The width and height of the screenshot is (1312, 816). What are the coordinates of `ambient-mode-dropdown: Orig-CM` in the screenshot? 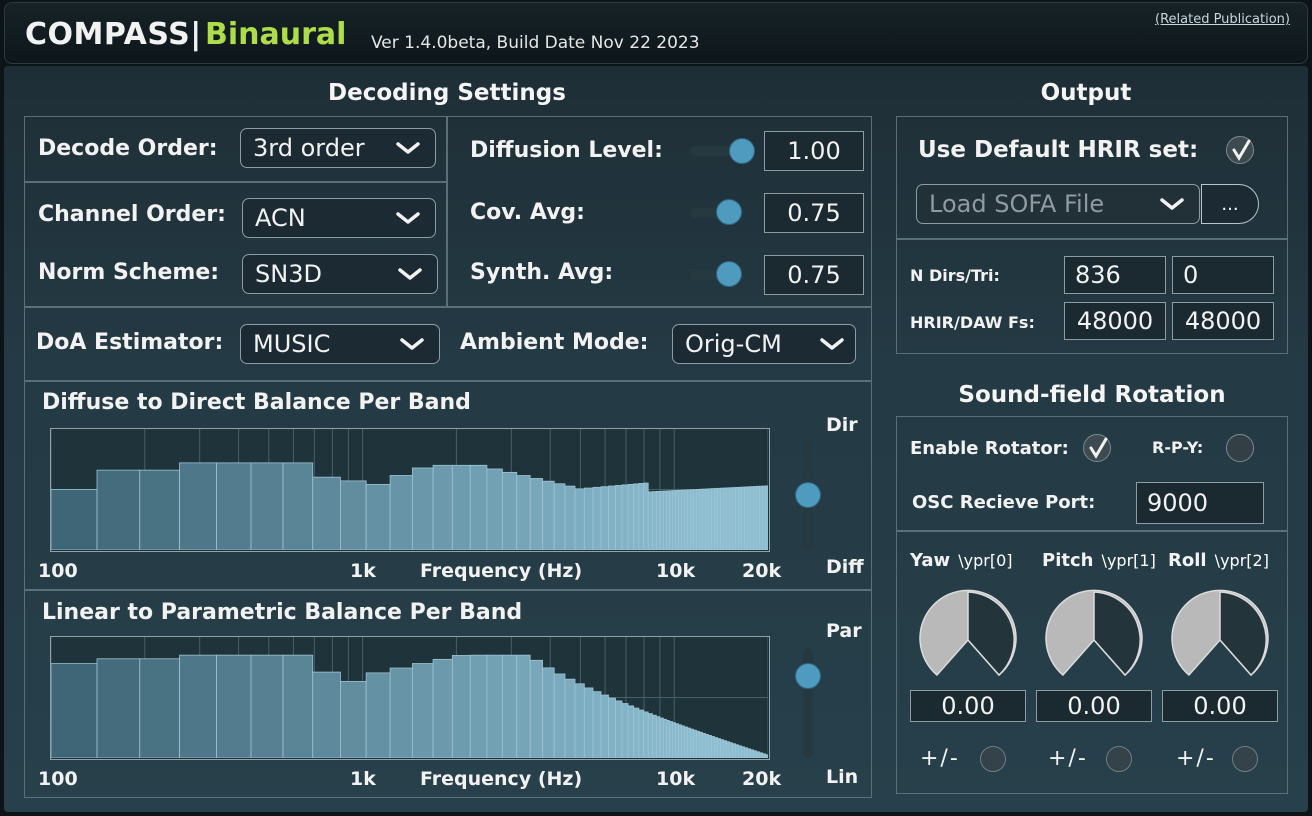 It's located at (764, 344).